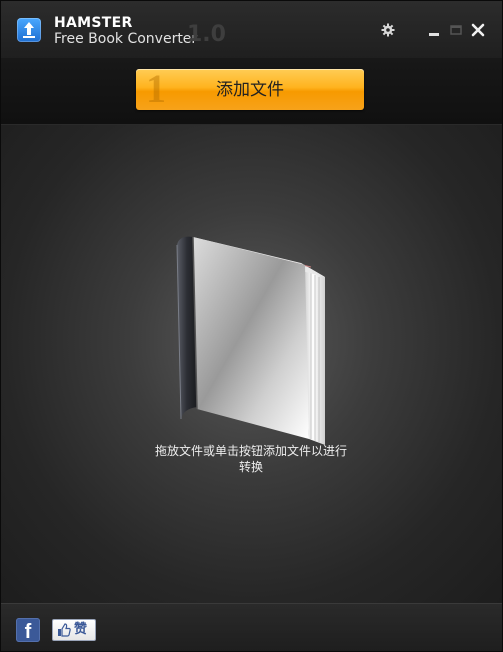  Describe the element at coordinates (250, 467) in the screenshot. I see `drop-hint-line2: 转换` at that location.